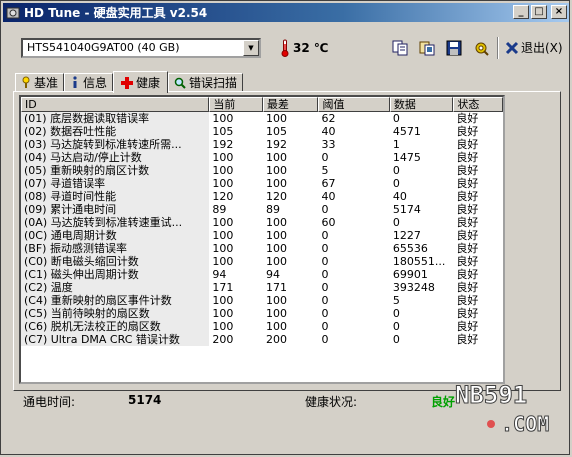 This screenshot has width=572, height=457. I want to click on table-row: (0C) 通电周期计数 100 100 0 1227 良好, so click(262, 235).